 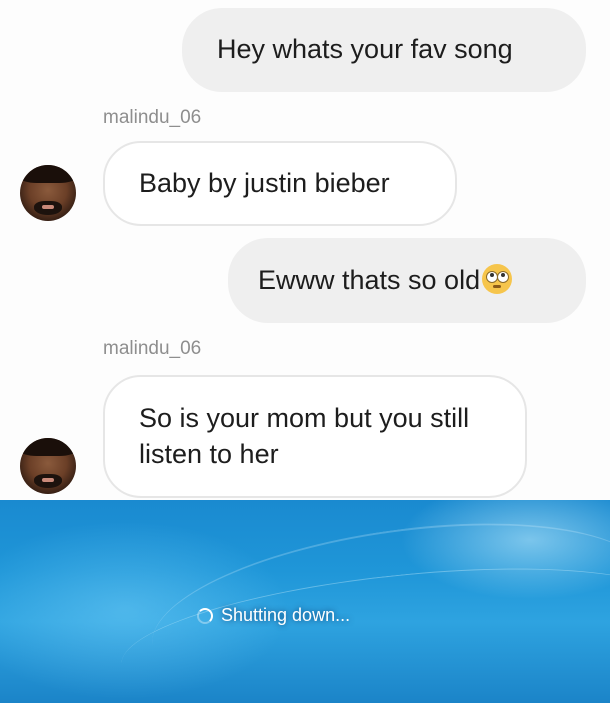 I want to click on message-text: Hey whats your fav song, so click(x=365, y=49).